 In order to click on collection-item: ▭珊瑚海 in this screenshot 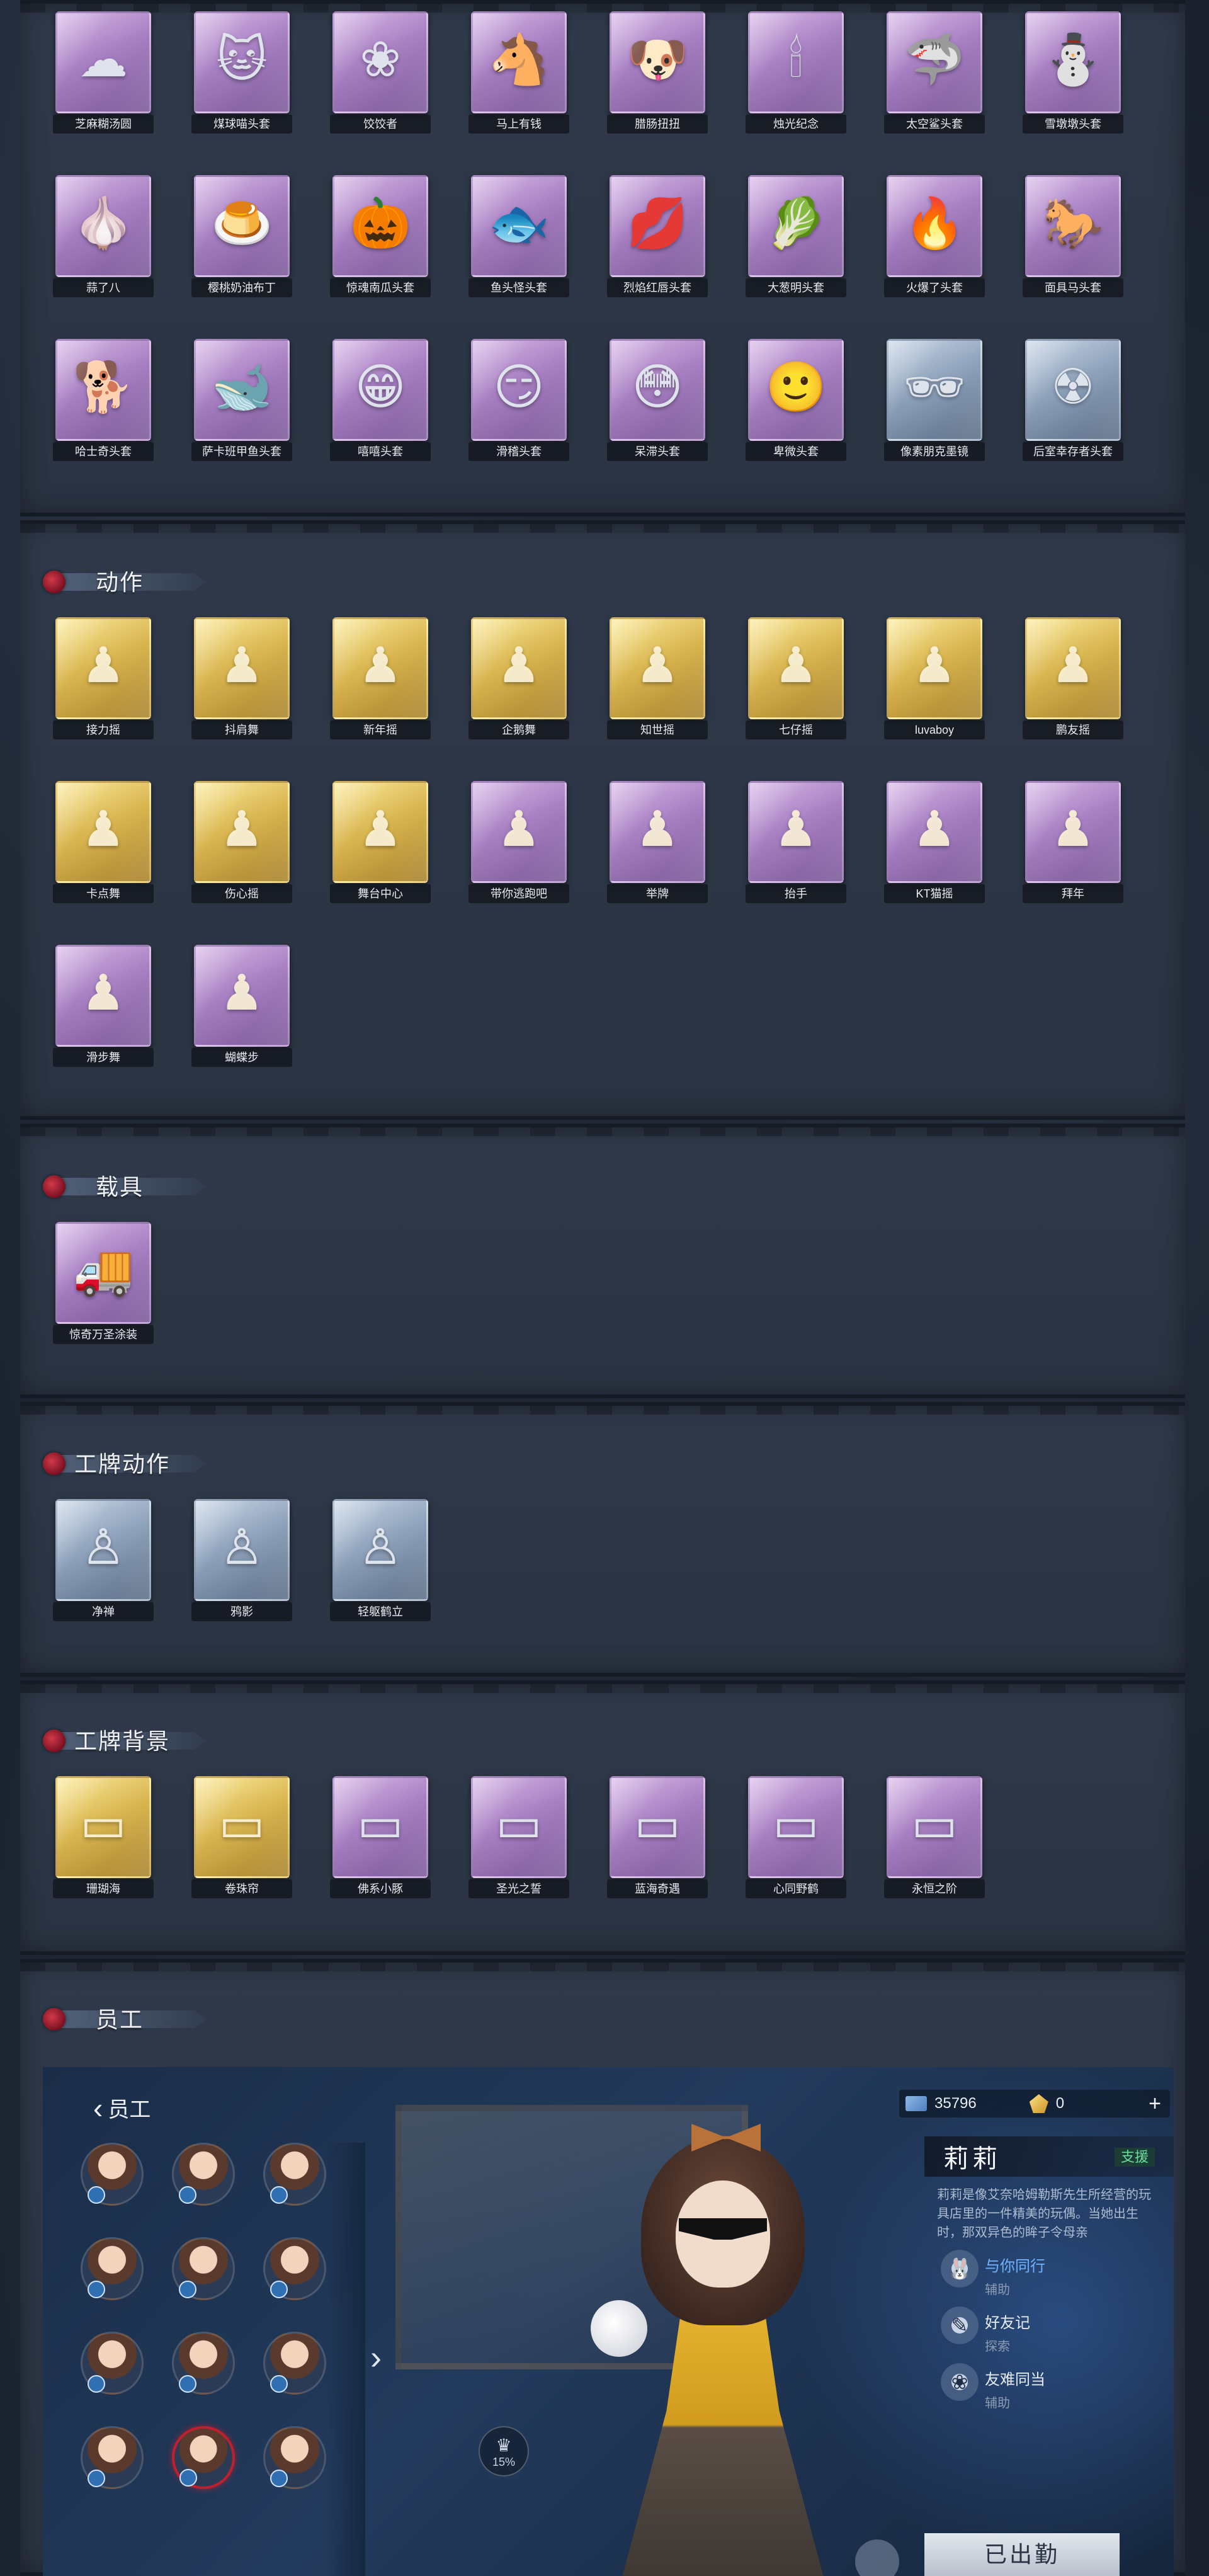, I will do `click(103, 1838)`.